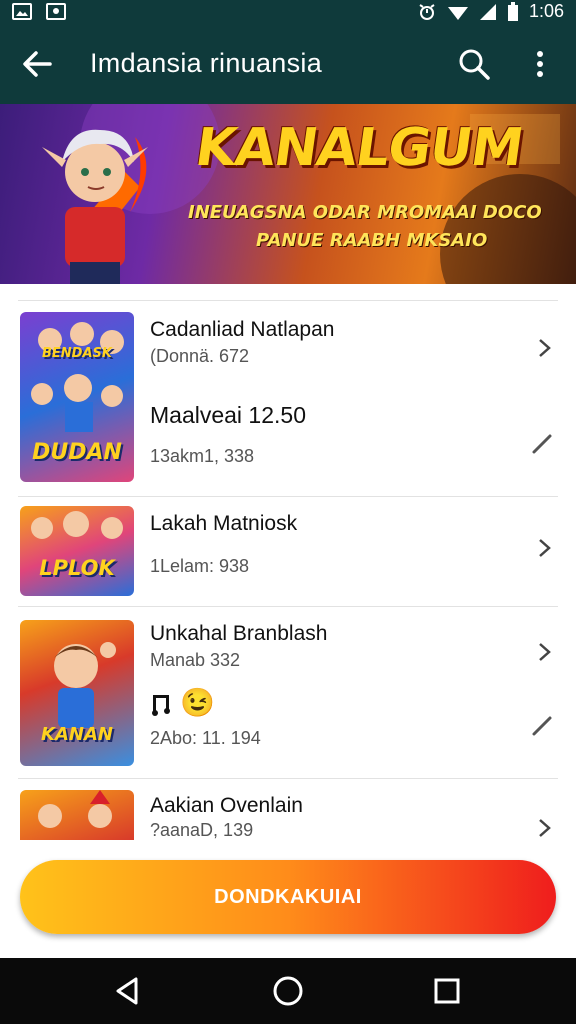 The width and height of the screenshot is (576, 1024). Describe the element at coordinates (129, 991) in the screenshot. I see `back-triangle-icon` at that location.